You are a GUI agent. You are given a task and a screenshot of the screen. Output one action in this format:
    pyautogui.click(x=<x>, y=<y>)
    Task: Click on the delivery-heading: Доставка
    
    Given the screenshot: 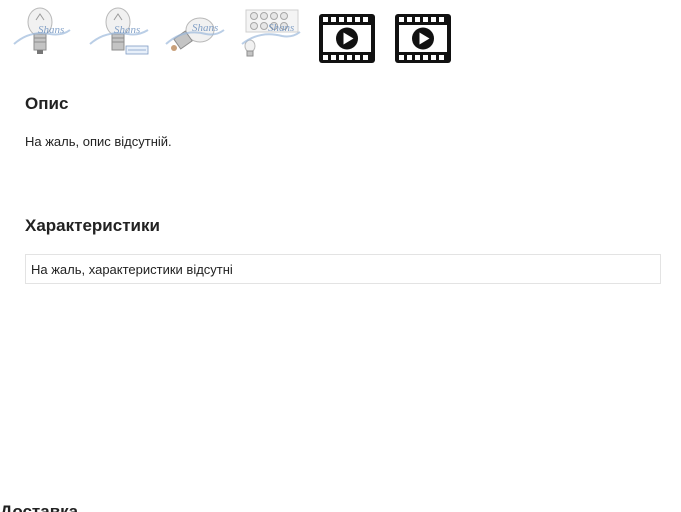 What is the action you would take?
    pyautogui.click(x=39, y=507)
    